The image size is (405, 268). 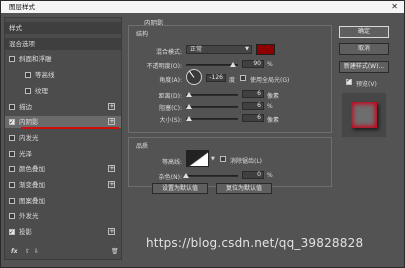 What do you see at coordinates (247, 49) in the screenshot?
I see `chevron-down-icon: ▼` at bounding box center [247, 49].